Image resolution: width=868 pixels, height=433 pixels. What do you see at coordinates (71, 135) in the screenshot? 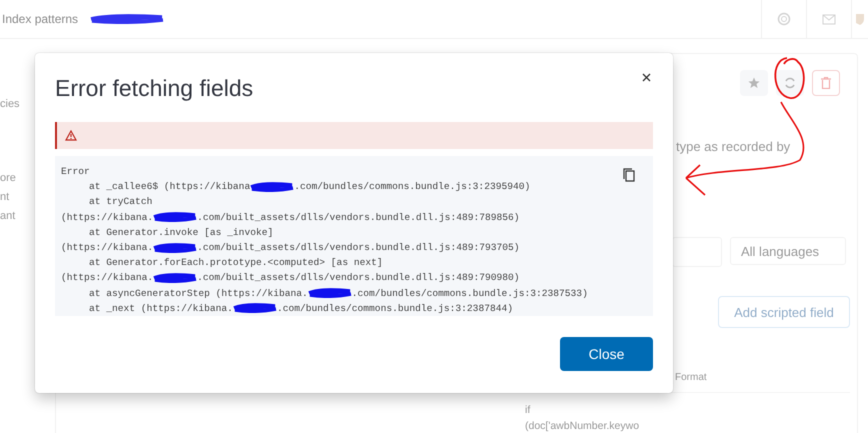
I see `warning-icon` at bounding box center [71, 135].